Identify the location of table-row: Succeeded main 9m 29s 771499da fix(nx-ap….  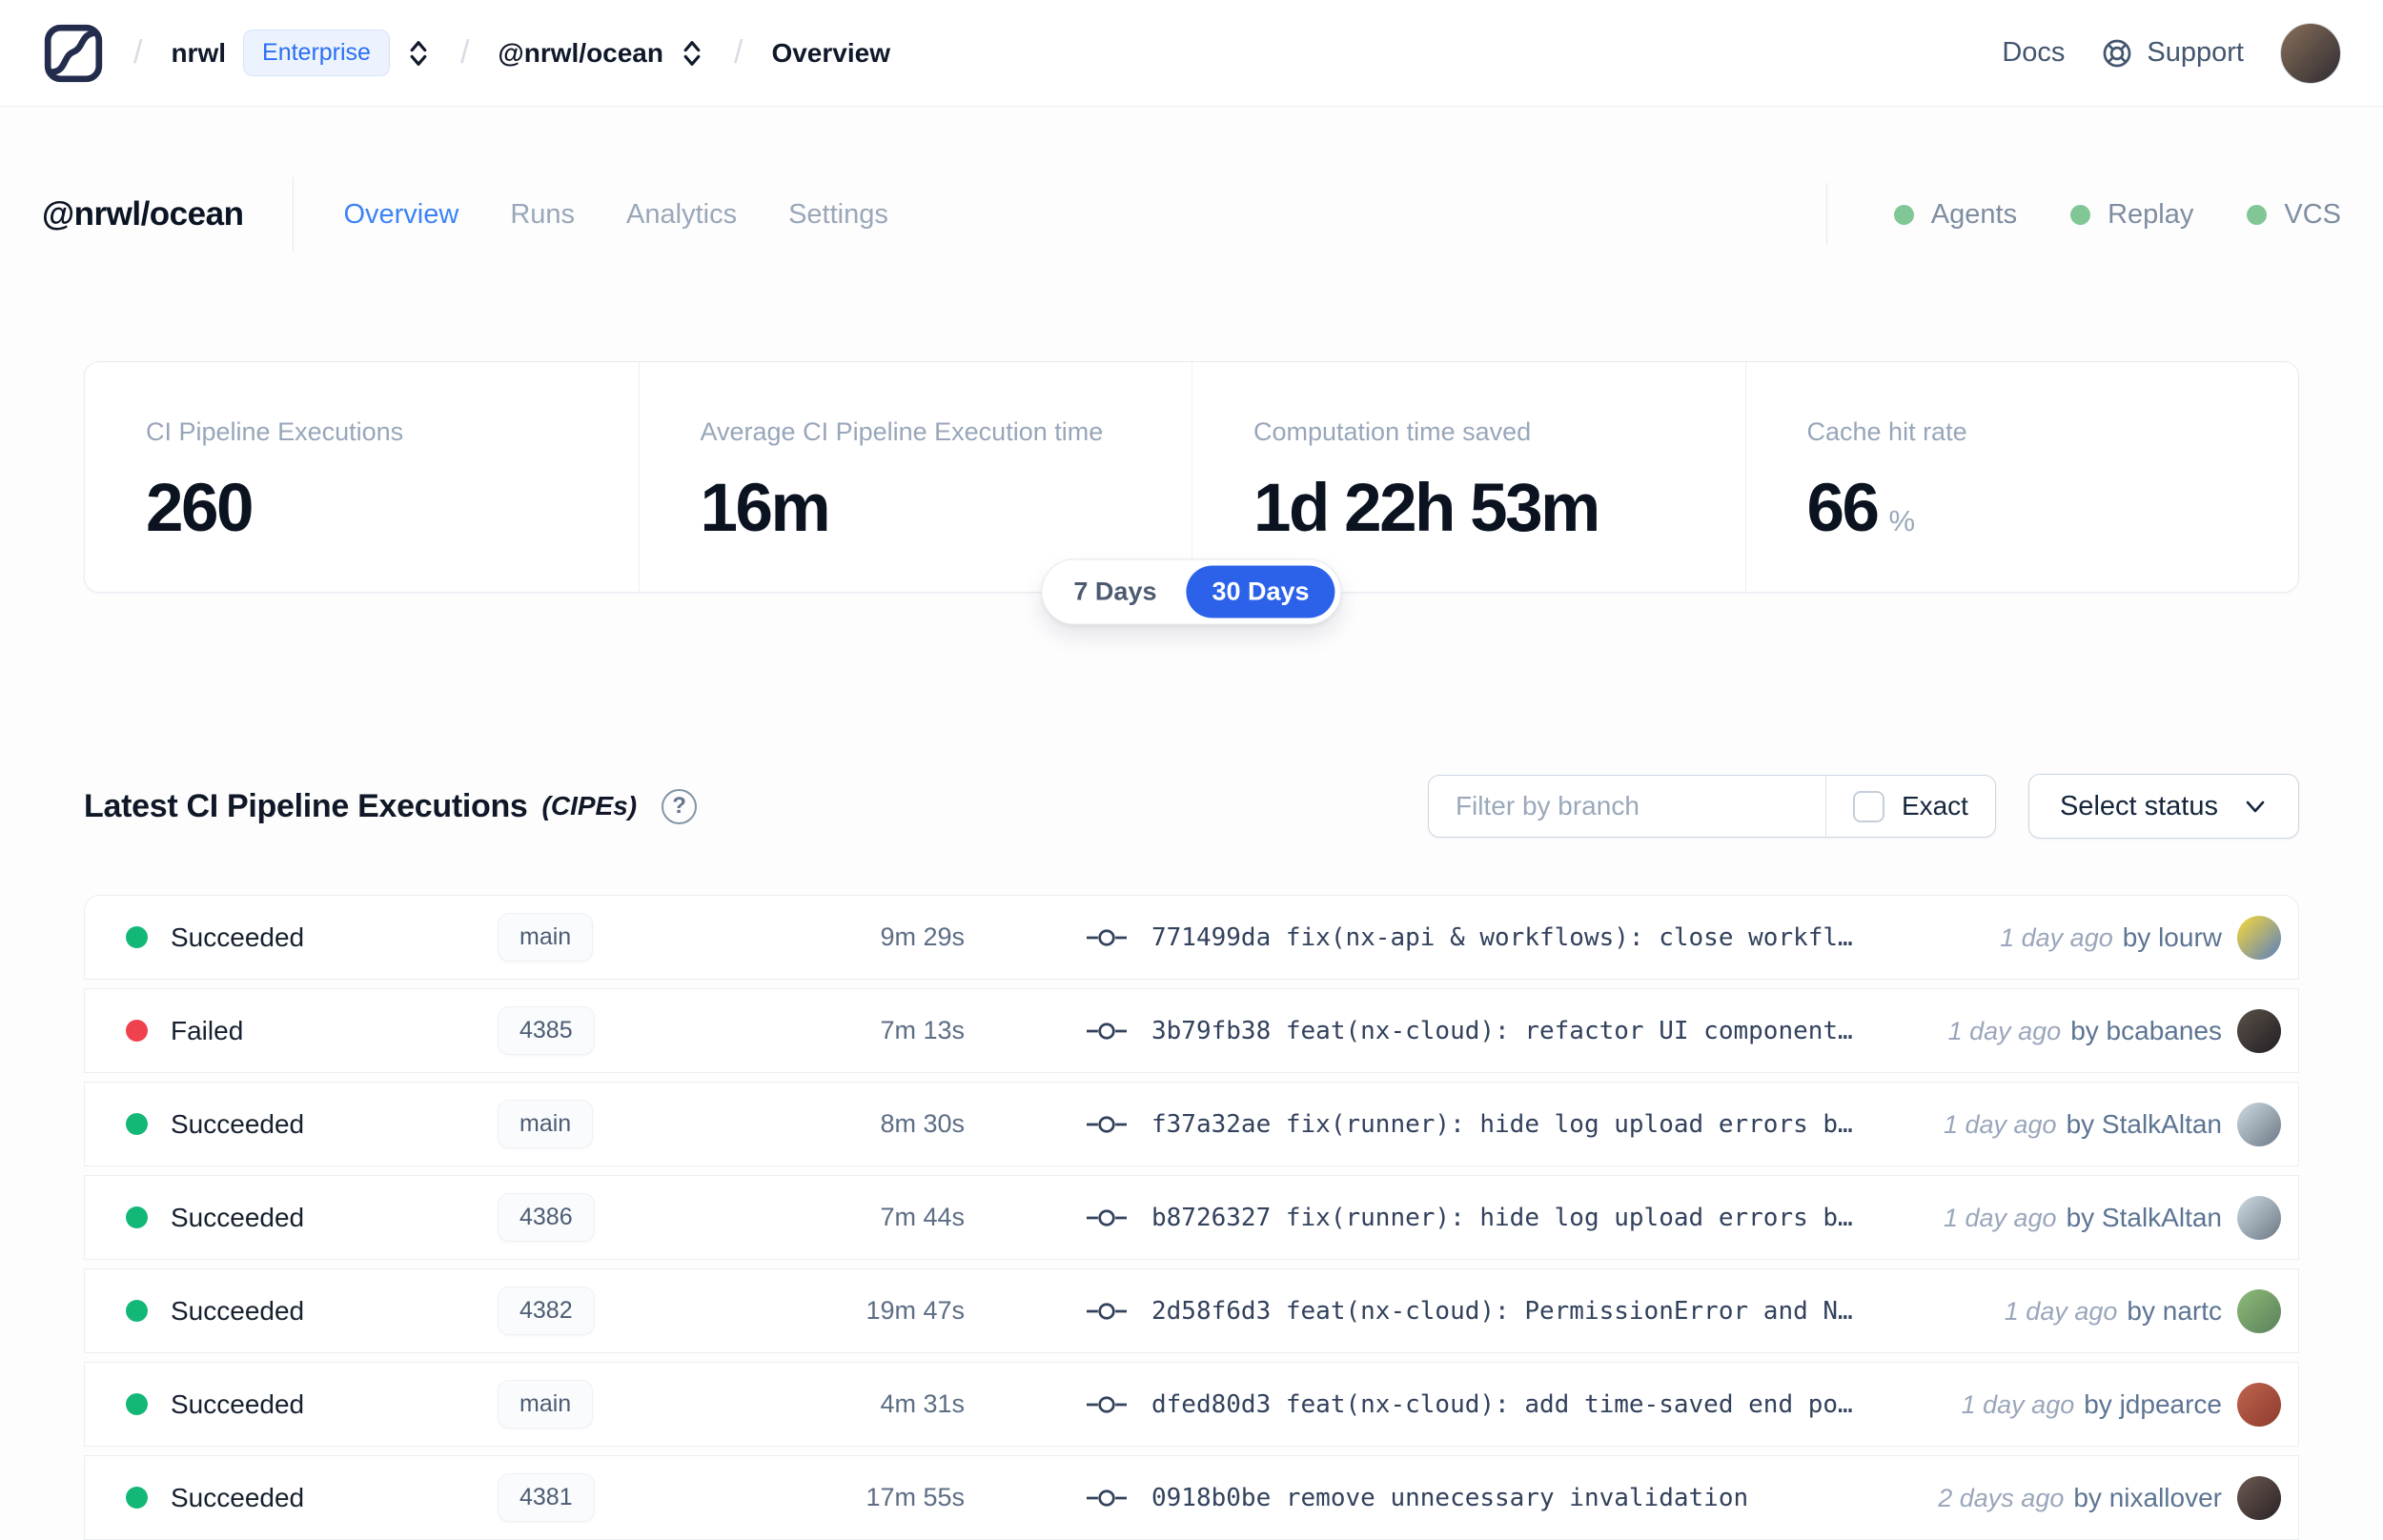
(1191, 937).